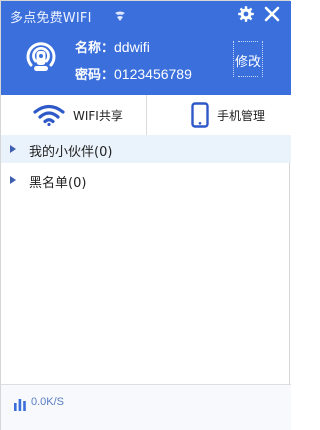  What do you see at coordinates (146, 407) in the screenshot?
I see `status-bar: 0.0K/S` at bounding box center [146, 407].